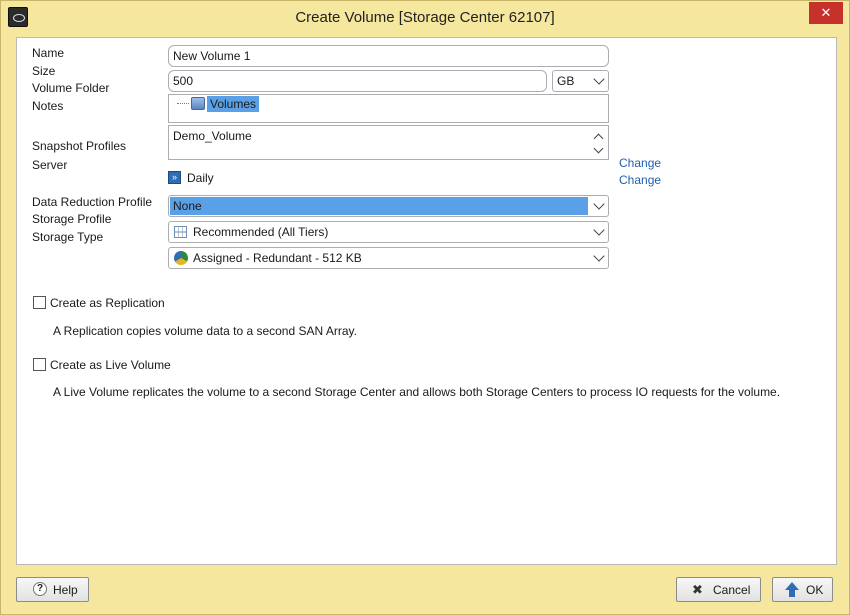  What do you see at coordinates (183, 103) in the screenshot?
I see `tree-connector` at bounding box center [183, 103].